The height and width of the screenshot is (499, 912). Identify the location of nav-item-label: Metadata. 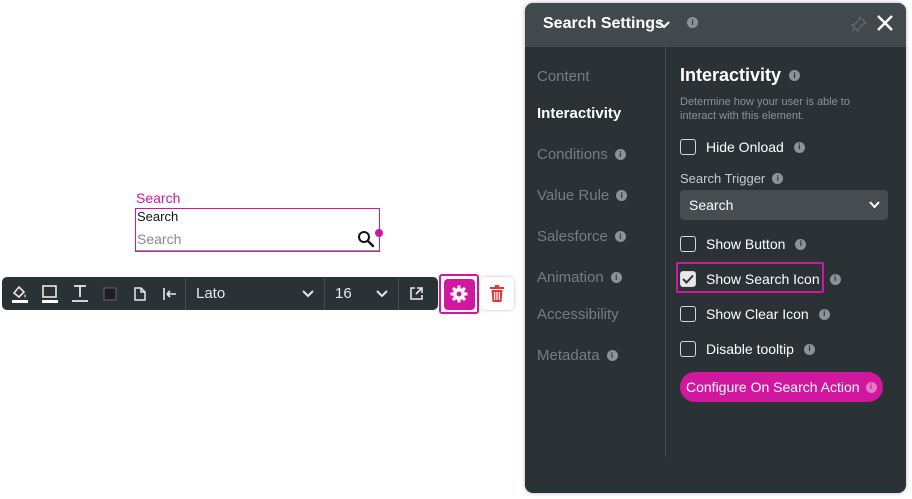
(568, 355).